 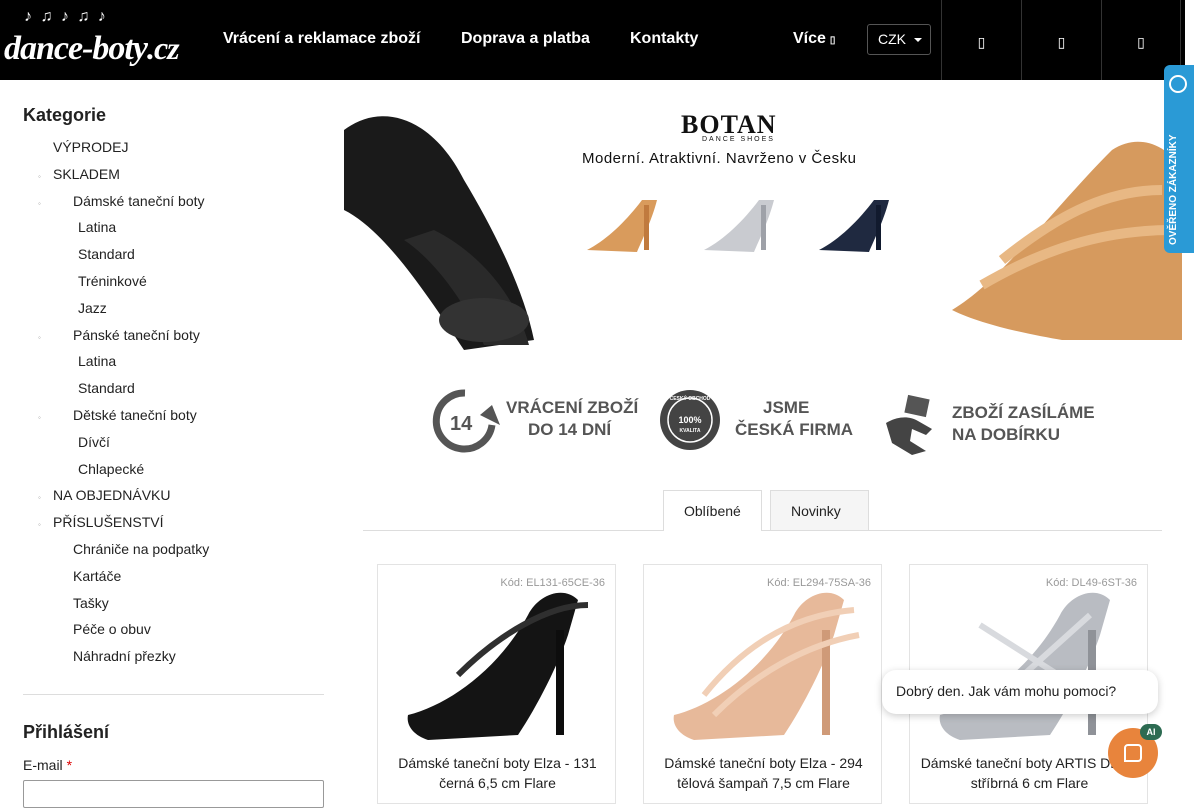 I want to click on verified-by-customers-tab: OVĚŘENO ZÁKAZNÍKY, so click(x=1179, y=159).